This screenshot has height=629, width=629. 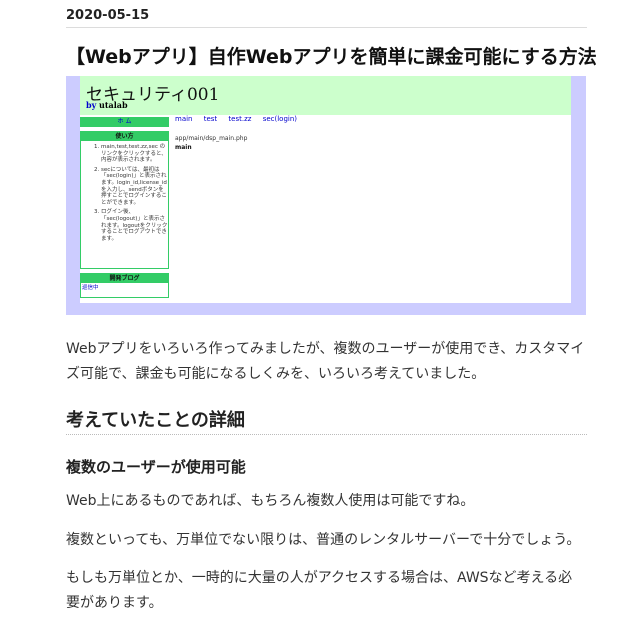 What do you see at coordinates (156, 467) in the screenshot?
I see `subsection-heading: 複数のユーザーが使用可能` at bounding box center [156, 467].